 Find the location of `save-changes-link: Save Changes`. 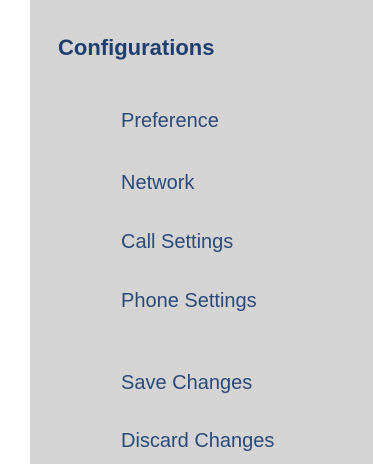

save-changes-link: Save Changes is located at coordinates (186, 383).